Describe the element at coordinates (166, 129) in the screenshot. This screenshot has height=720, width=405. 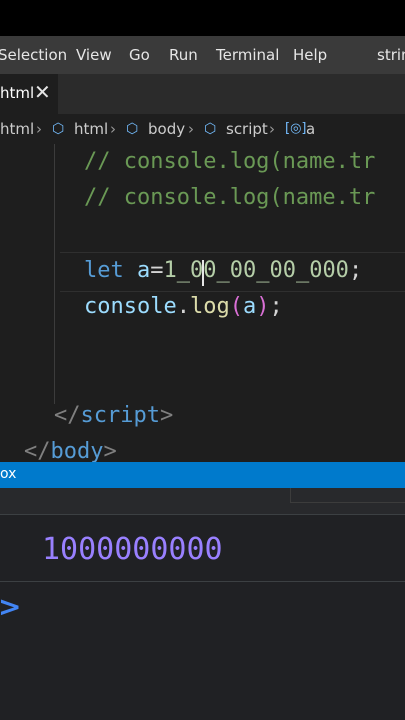
I see `breadcrumb-item-body: body` at that location.